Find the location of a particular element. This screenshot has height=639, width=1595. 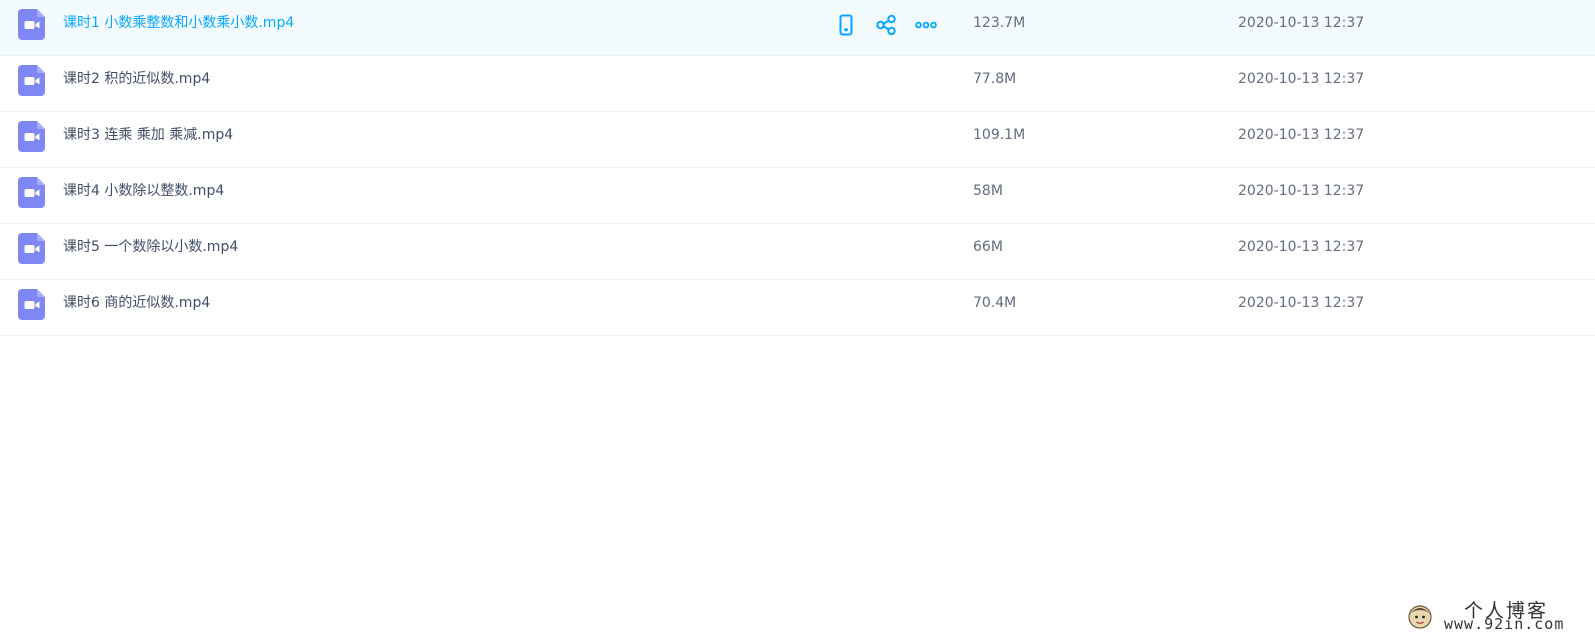

phone-icon is located at coordinates (846, 25).